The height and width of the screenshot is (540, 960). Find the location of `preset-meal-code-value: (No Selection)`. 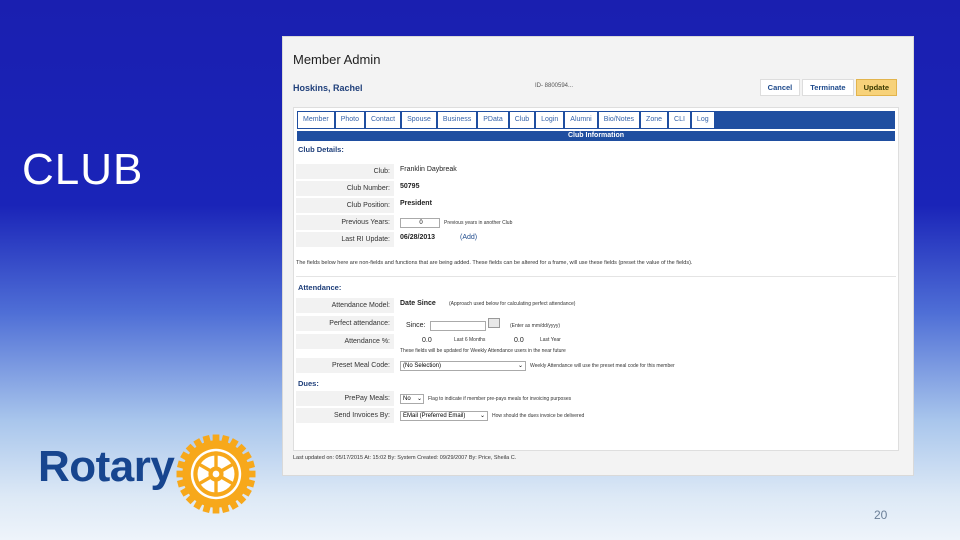

preset-meal-code-value: (No Selection) is located at coordinates (422, 366).